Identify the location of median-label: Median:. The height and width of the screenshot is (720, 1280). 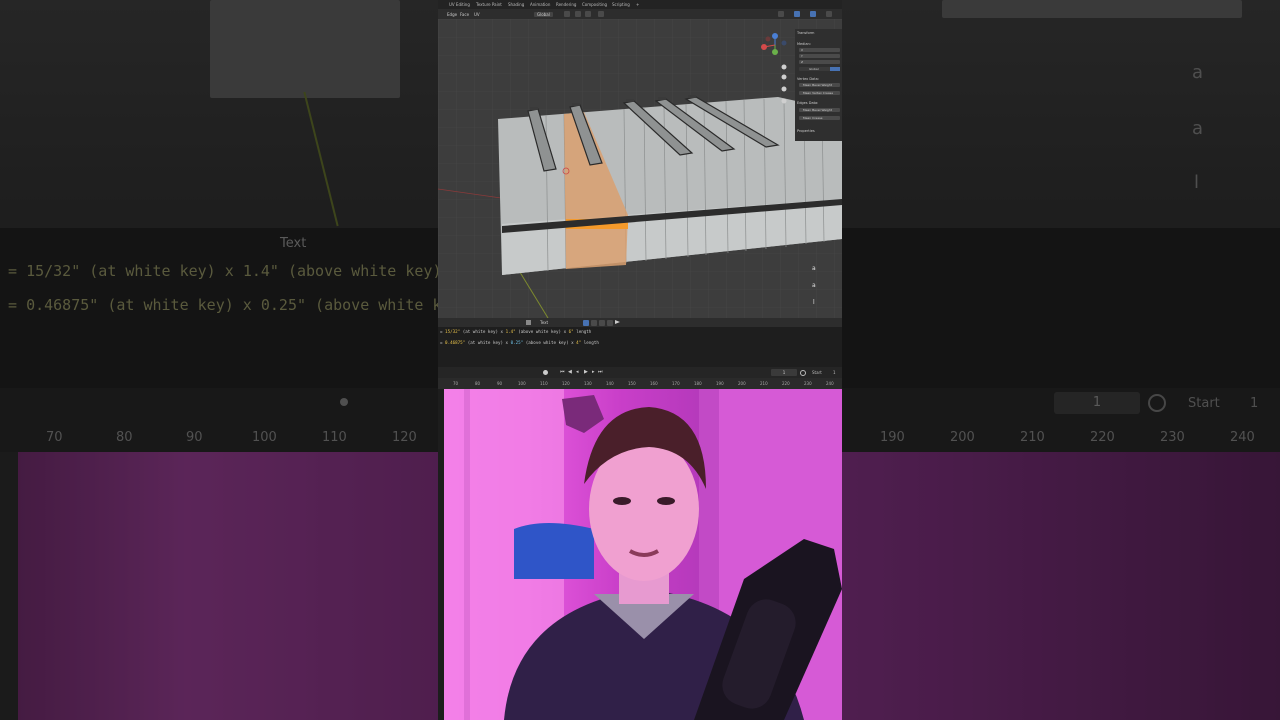
(804, 44).